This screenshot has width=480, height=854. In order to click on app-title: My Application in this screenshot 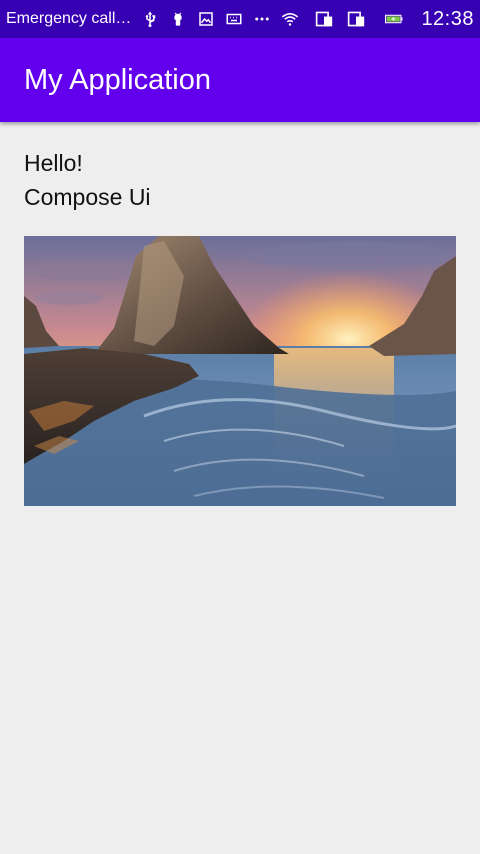, I will do `click(117, 79)`.